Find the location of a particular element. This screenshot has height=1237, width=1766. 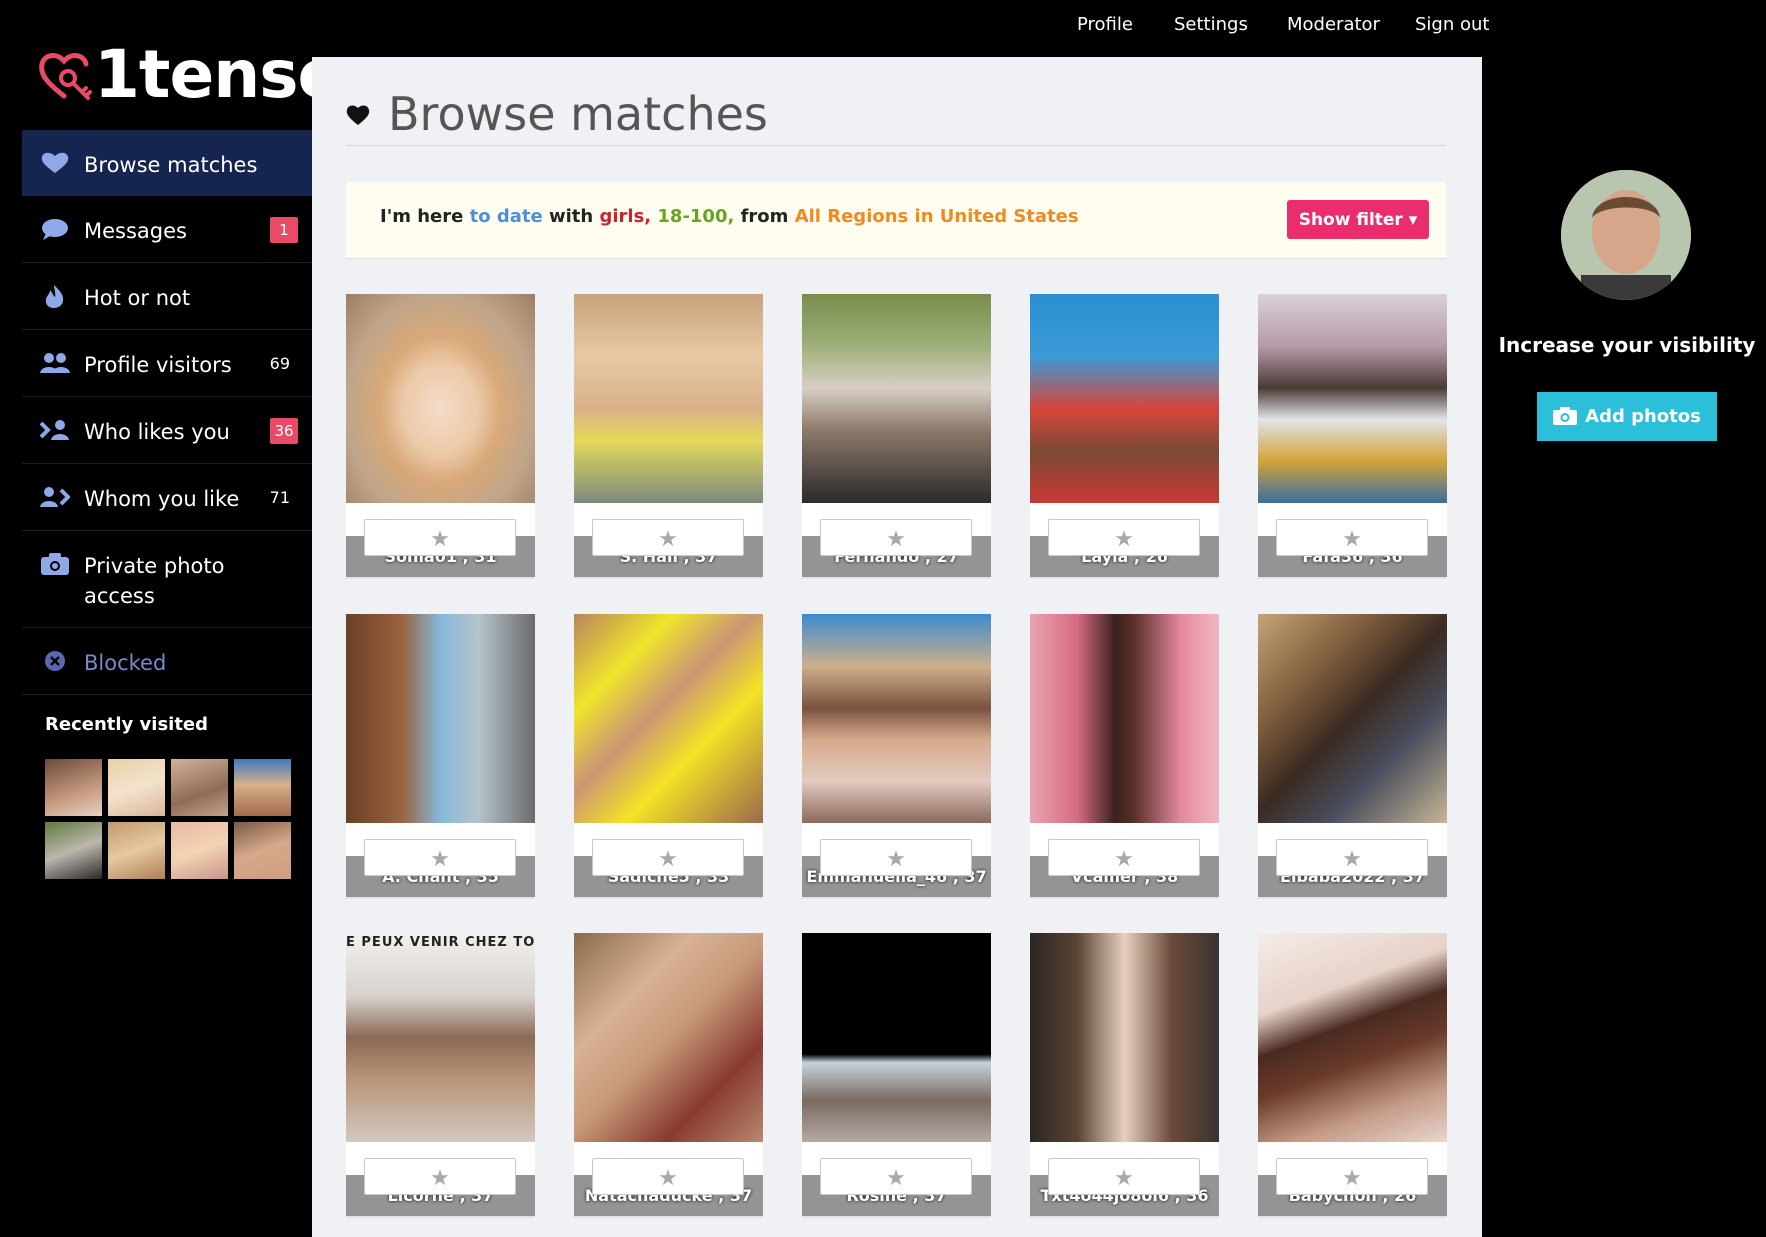

heart-icon is located at coordinates (55, 162).